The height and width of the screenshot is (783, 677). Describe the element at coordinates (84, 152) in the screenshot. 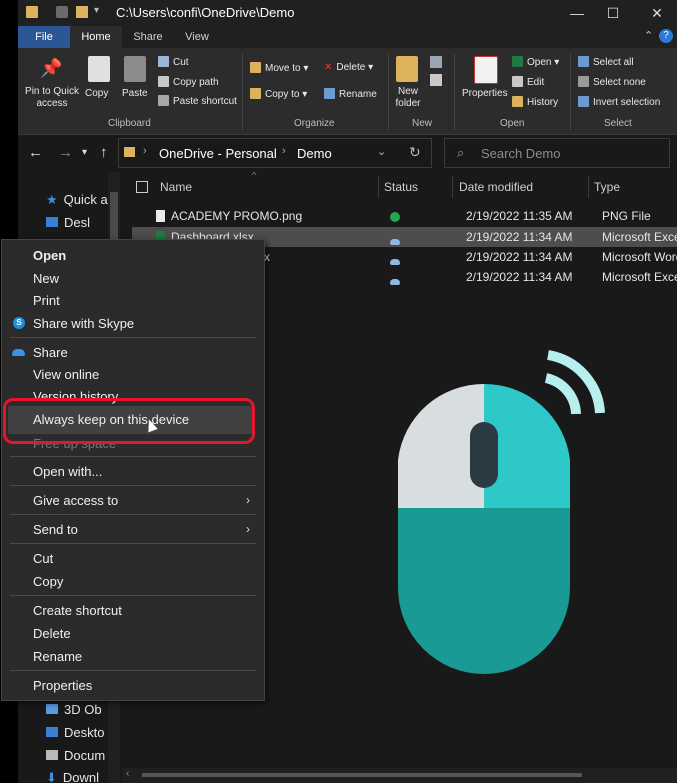

I see `recent-locations-icon: ▾` at that location.